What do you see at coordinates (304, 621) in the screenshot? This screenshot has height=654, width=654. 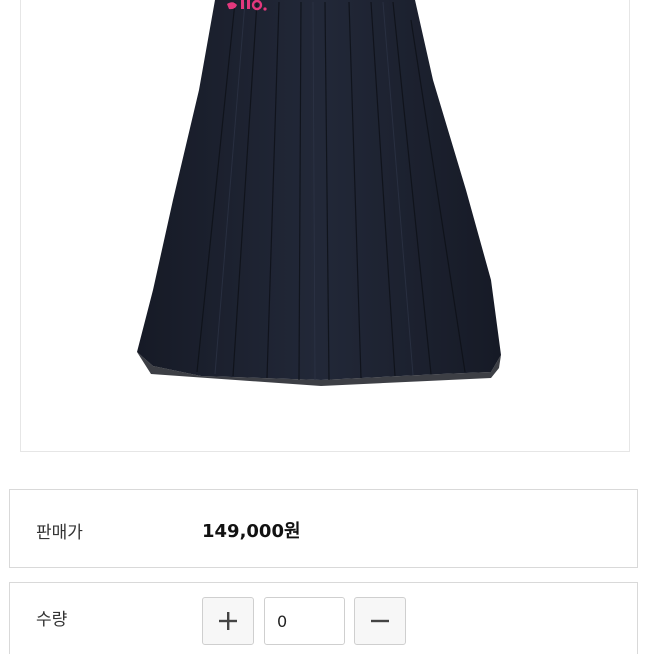 I see `quantity-input` at bounding box center [304, 621].